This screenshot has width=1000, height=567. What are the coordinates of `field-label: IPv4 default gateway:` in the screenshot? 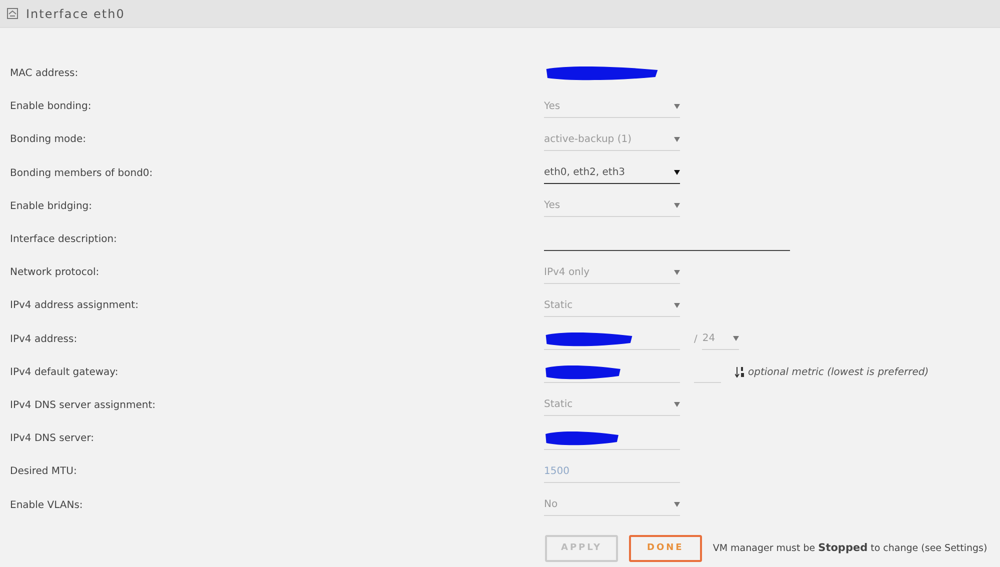 It's located at (65, 372).